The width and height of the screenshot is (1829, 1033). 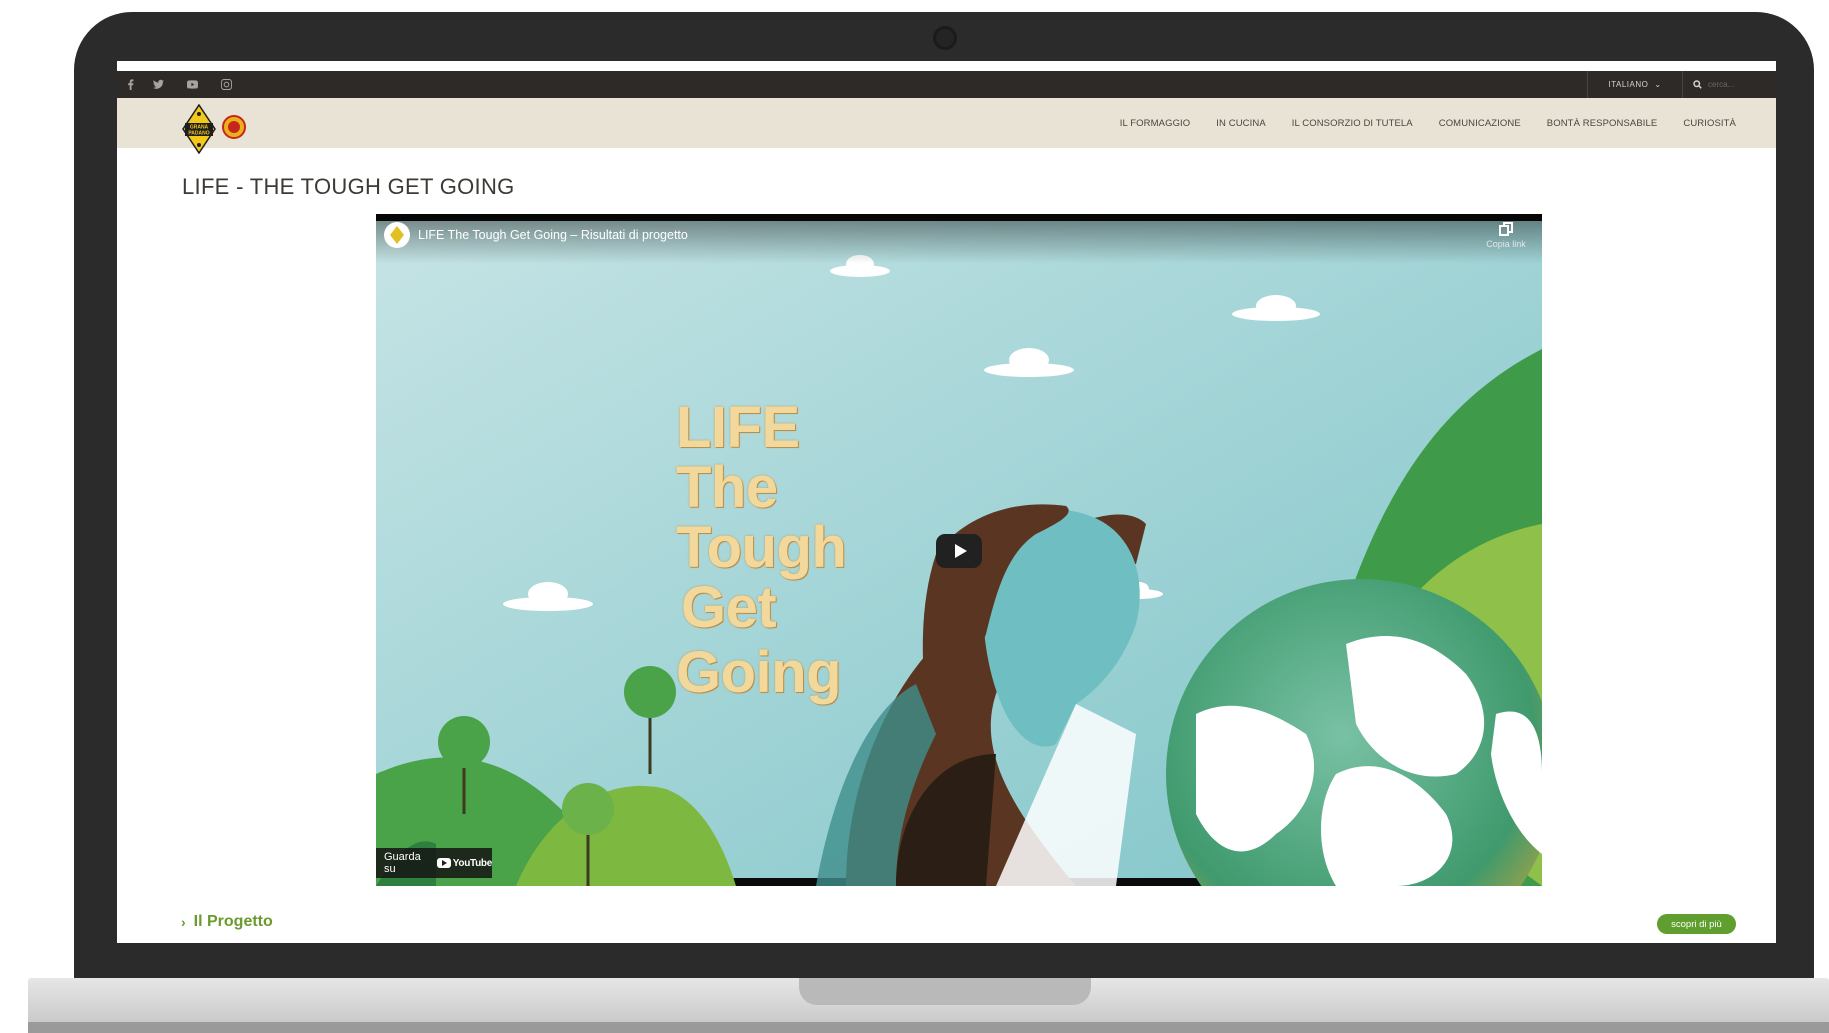 What do you see at coordinates (1240, 123) in the screenshot?
I see `nav-item-in-cucina: IN CUCINA` at bounding box center [1240, 123].